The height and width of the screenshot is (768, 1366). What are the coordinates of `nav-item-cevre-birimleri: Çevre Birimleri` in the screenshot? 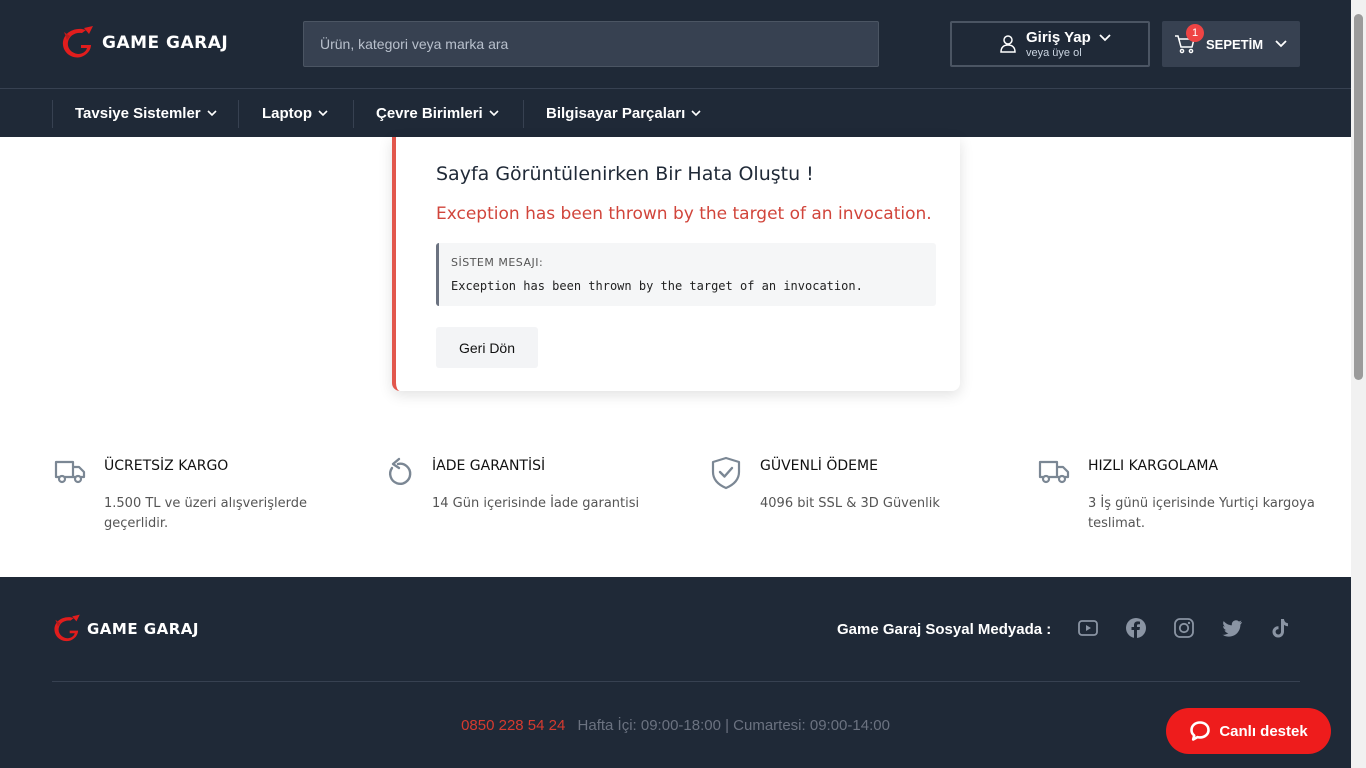 It's located at (437, 113).